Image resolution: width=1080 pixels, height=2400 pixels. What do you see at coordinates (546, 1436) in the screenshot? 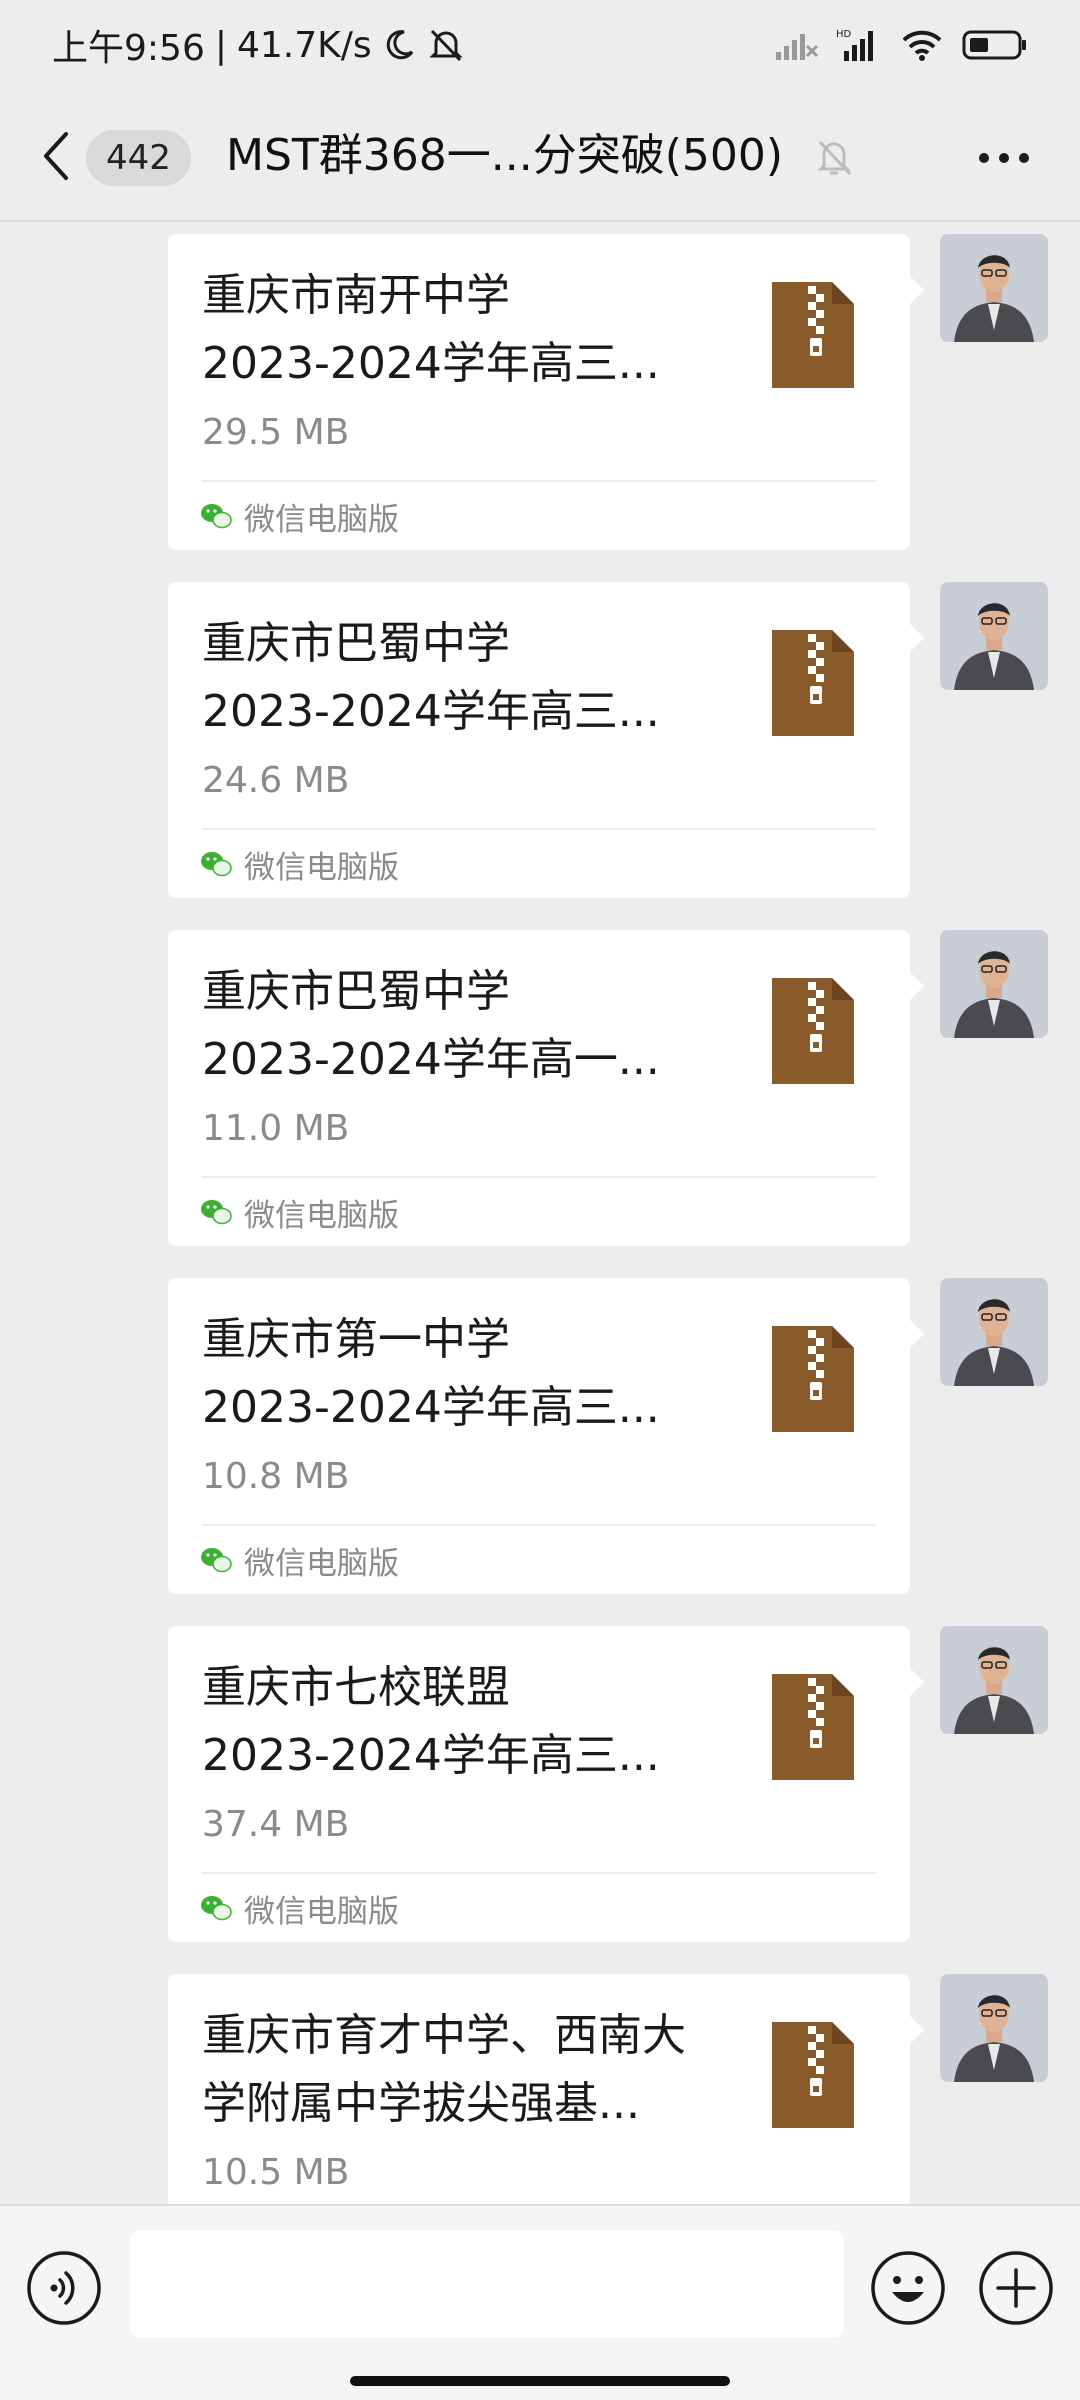
I see `file-bubble: 重庆市第一中学 2023-2024学年高三... 10.8 MB 微信电脑版` at bounding box center [546, 1436].